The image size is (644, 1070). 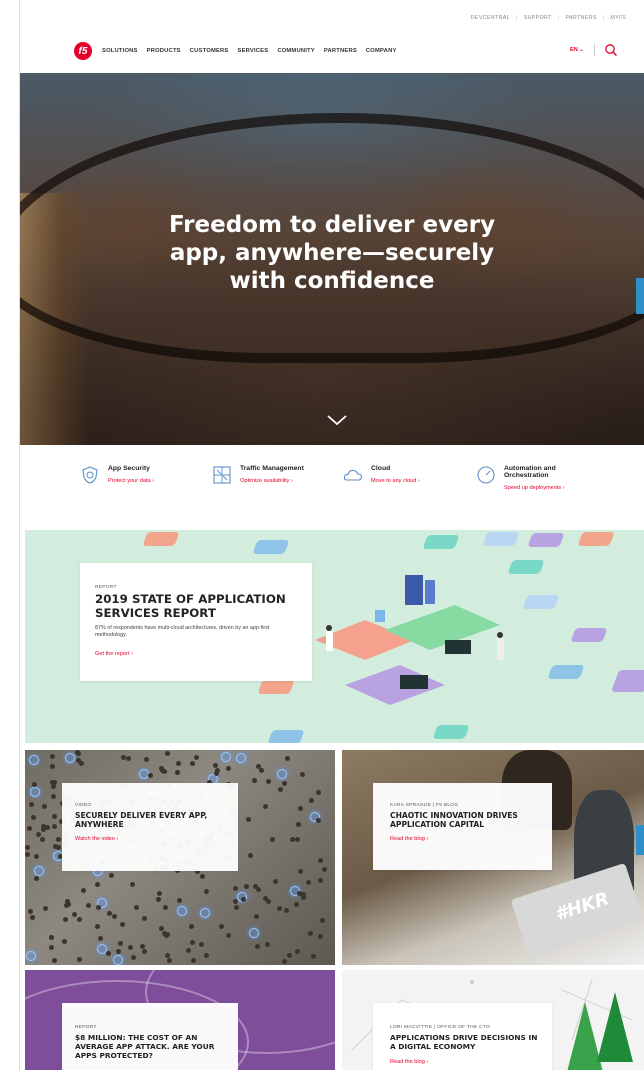 I want to click on category-link: Move to any cloud ›, so click(x=395, y=481).